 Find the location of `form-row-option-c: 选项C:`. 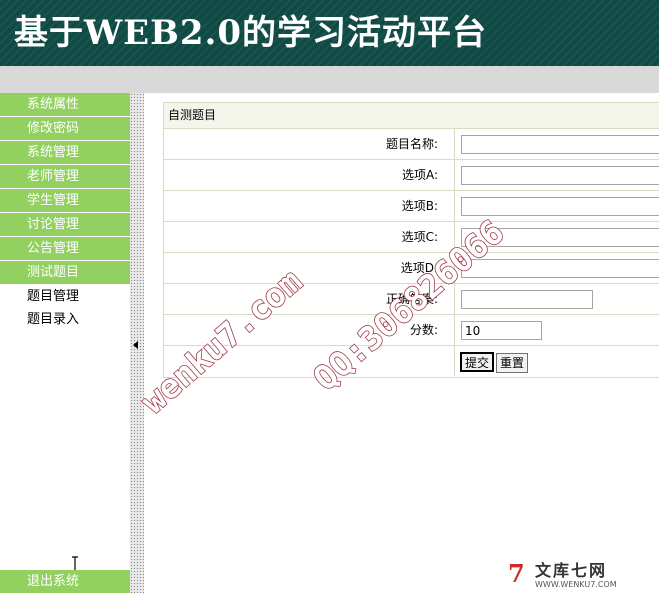

form-row-option-c: 选项C: is located at coordinates (411, 237).